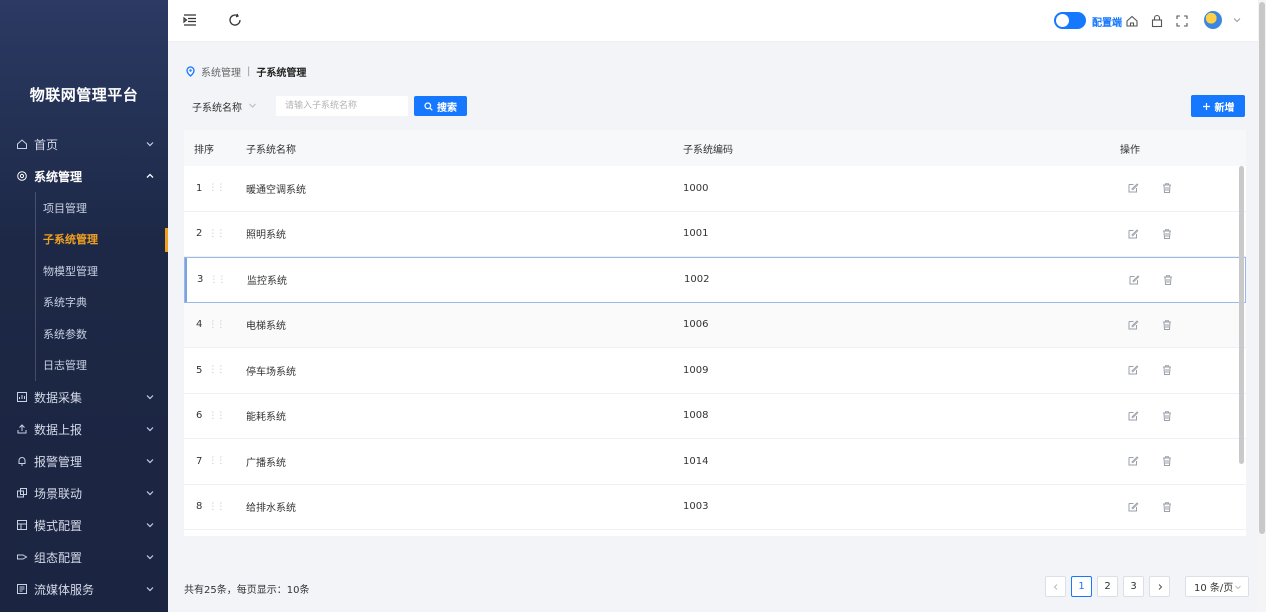  What do you see at coordinates (84, 429) in the screenshot?
I see `sidebar-item-data-report: 数据上报` at bounding box center [84, 429].